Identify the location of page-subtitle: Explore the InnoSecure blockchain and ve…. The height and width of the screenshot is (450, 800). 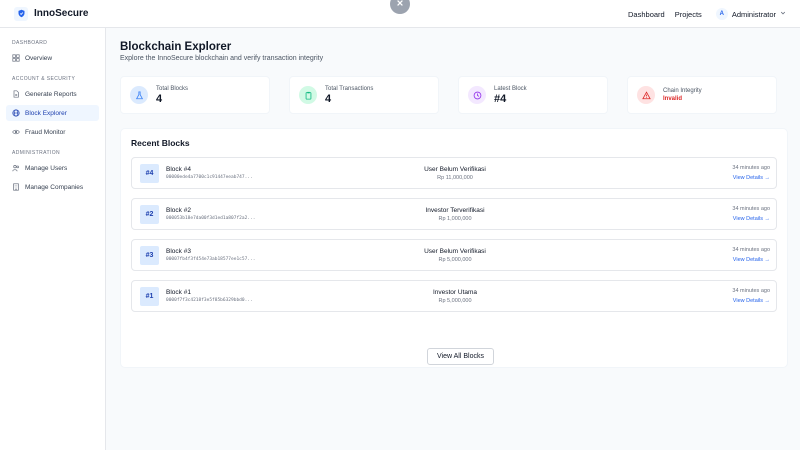
(222, 58).